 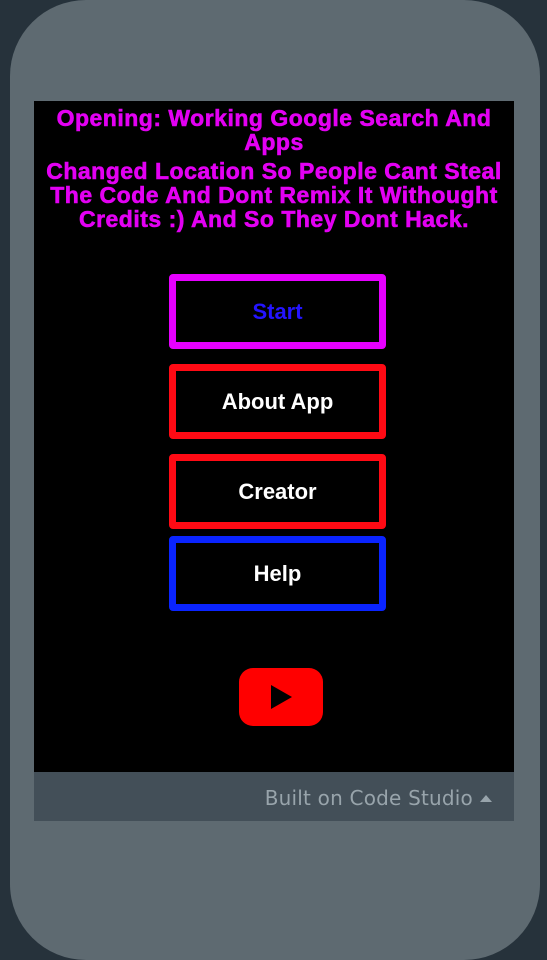 I want to click on about-app-button: About App, so click(x=277, y=401).